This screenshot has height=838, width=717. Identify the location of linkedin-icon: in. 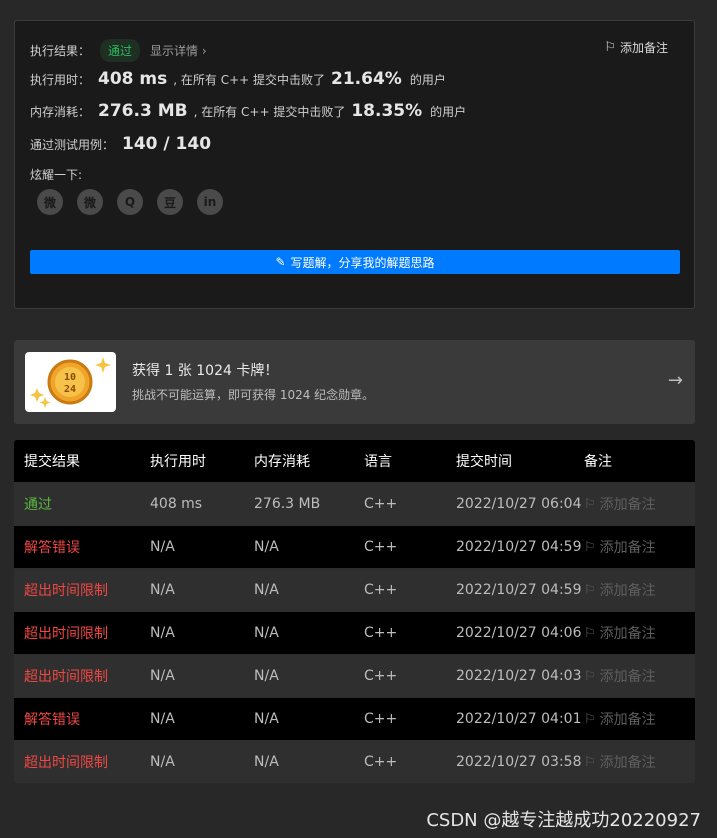
(210, 202).